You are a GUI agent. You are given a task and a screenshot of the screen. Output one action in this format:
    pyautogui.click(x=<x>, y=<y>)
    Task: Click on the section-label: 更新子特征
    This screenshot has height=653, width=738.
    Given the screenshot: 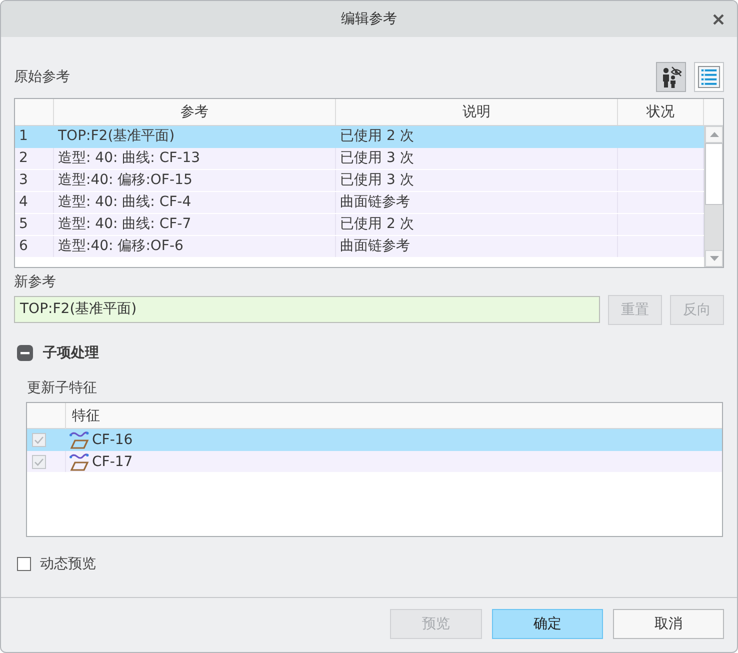 What is the action you would take?
    pyautogui.click(x=62, y=388)
    